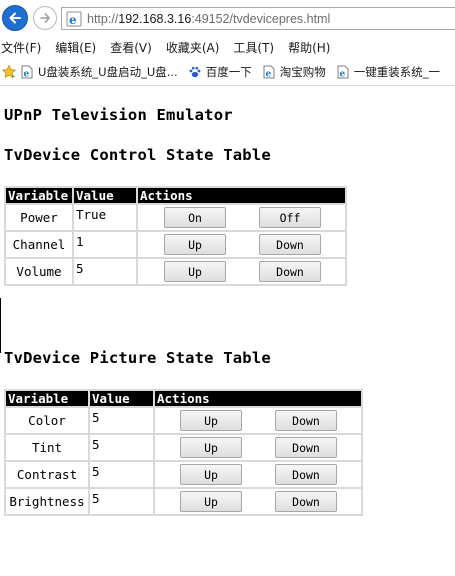  I want to click on variable-cell: Tint, so click(47, 447).